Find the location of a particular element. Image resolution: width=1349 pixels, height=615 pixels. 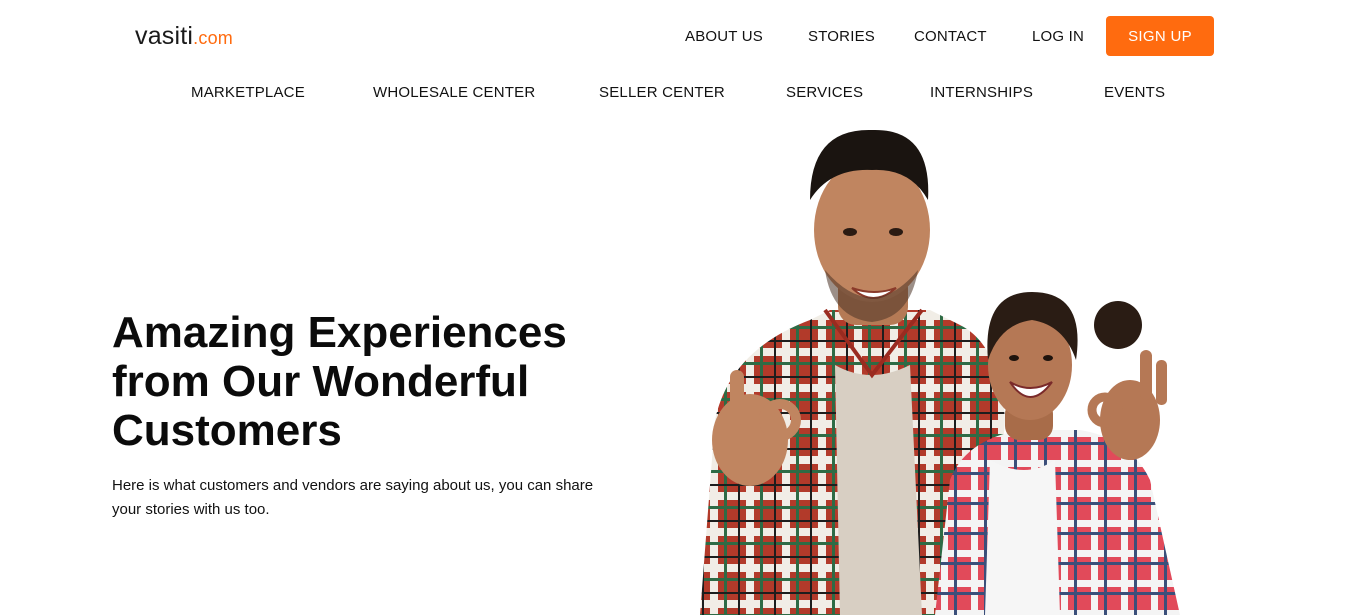

headline-line: from Our Wonderful is located at coordinates (321, 381).